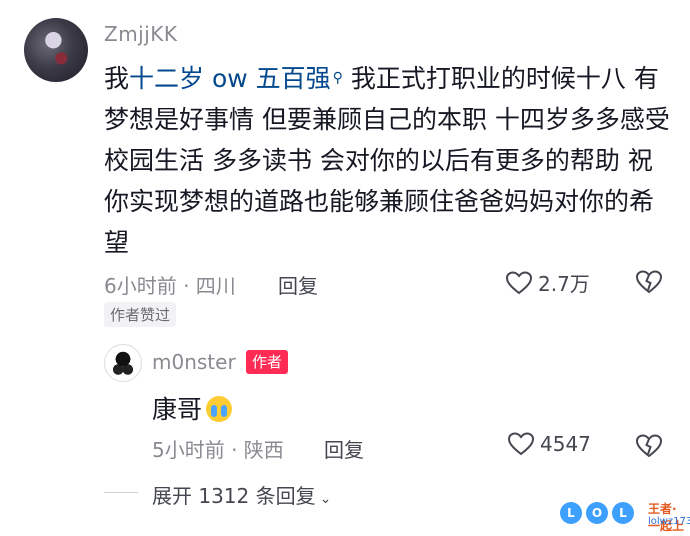 This screenshot has height=536, width=690. What do you see at coordinates (234, 496) in the screenshot?
I see `expand-replies-label: 展开 1312 条回复` at bounding box center [234, 496].